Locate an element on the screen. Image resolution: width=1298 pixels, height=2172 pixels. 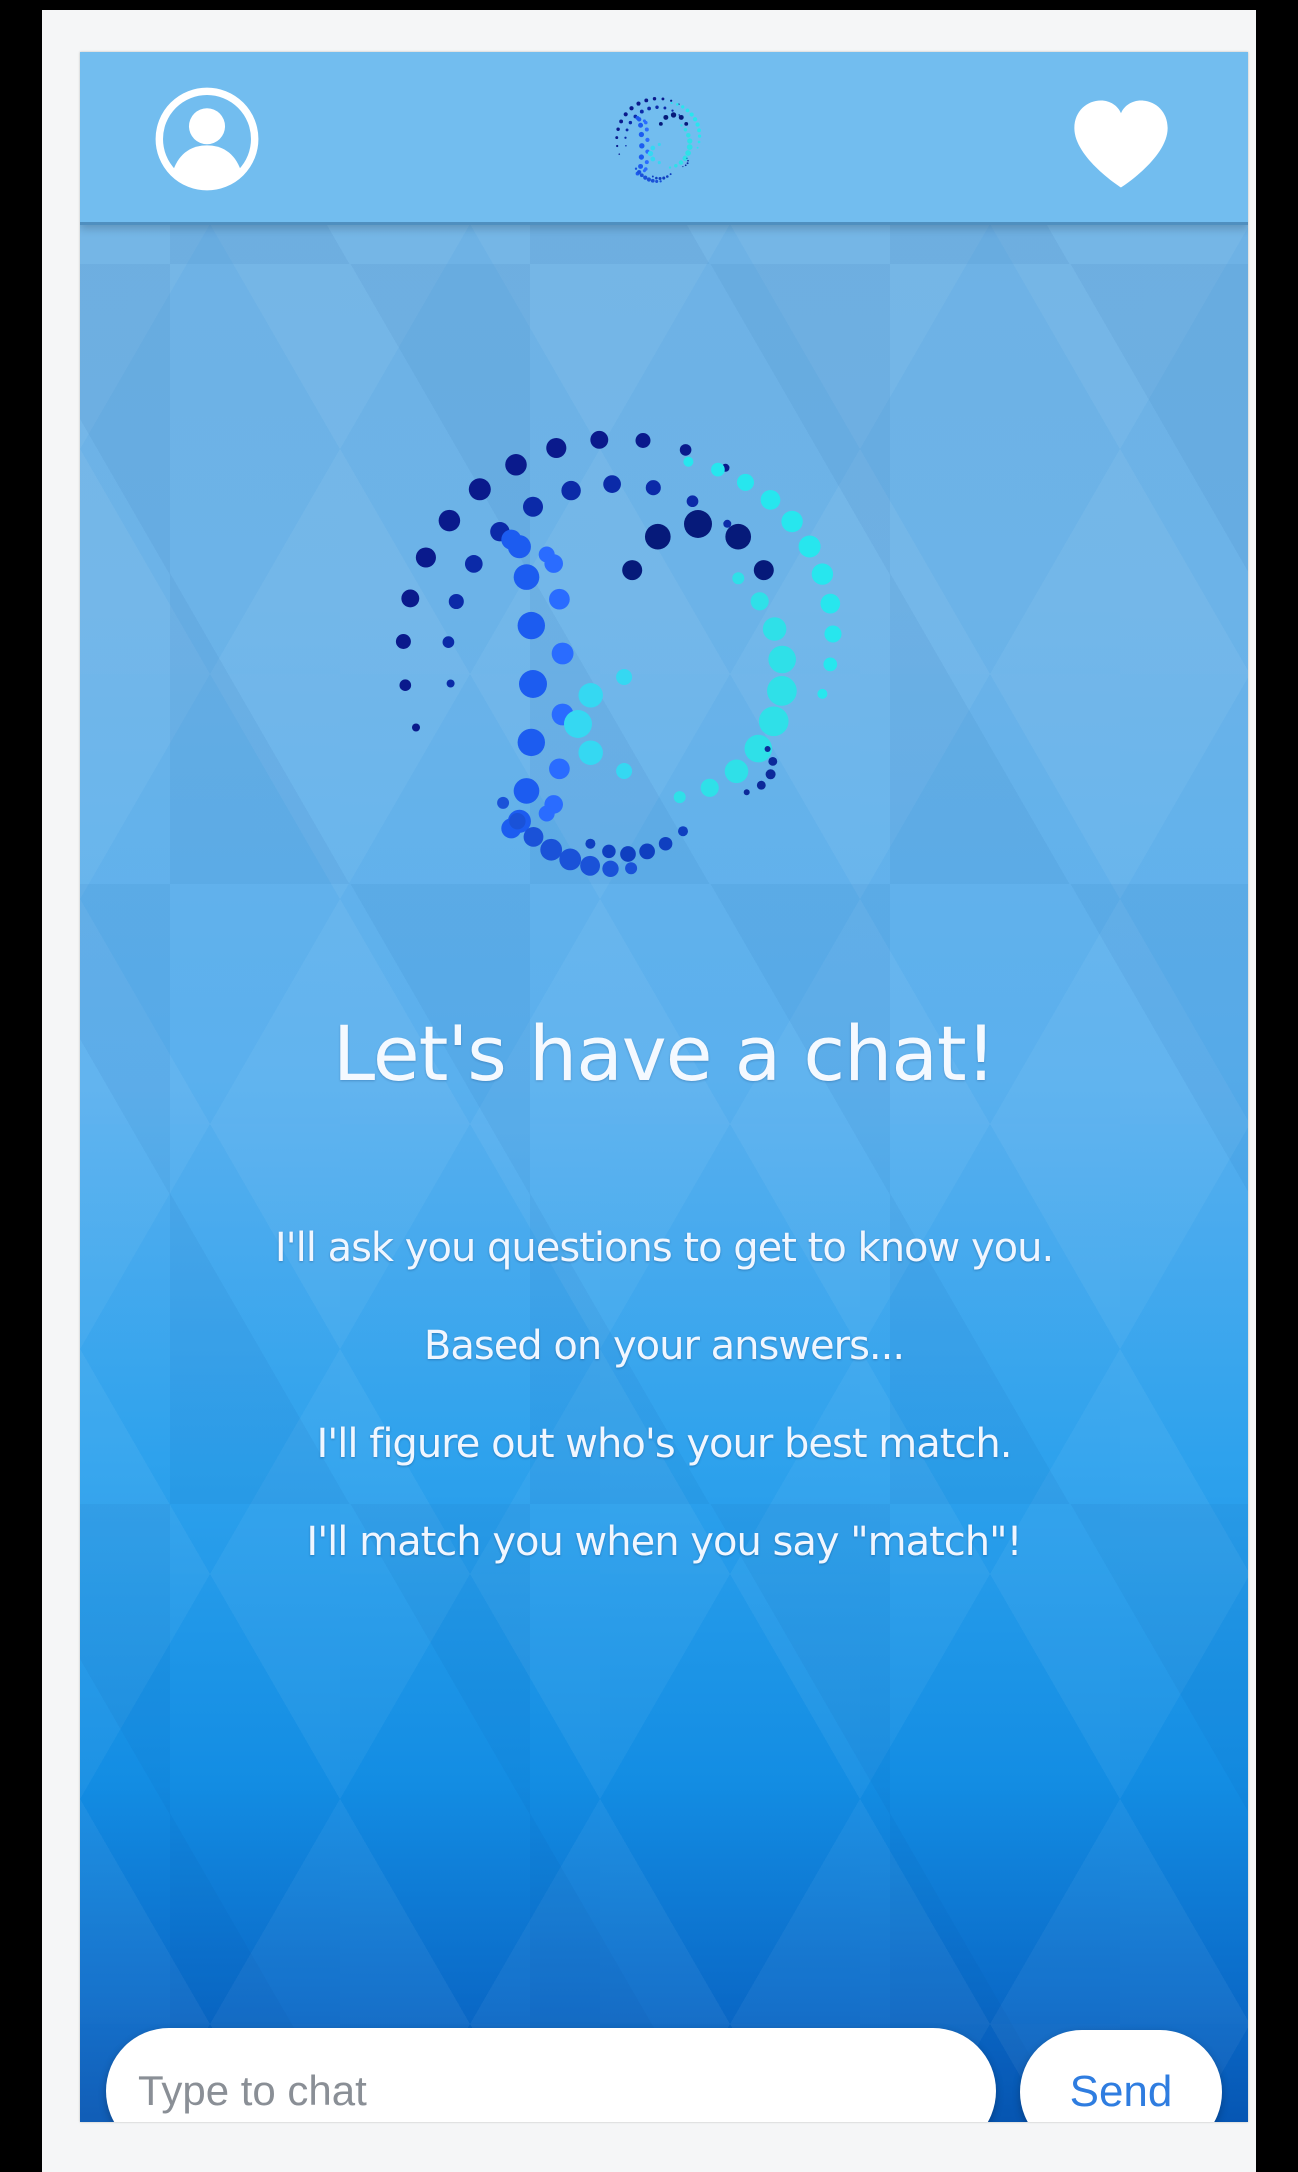
intro-line-3: I'll figure out who's your best match. is located at coordinates (664, 1444).